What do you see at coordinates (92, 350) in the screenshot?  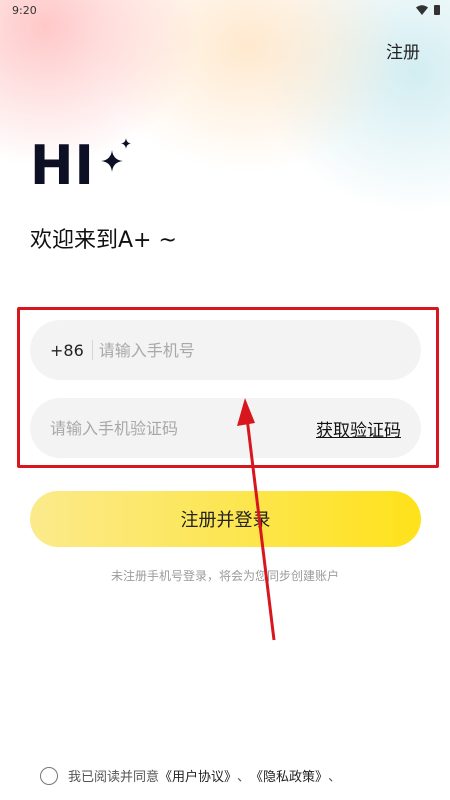 I see `field-divider` at bounding box center [92, 350].